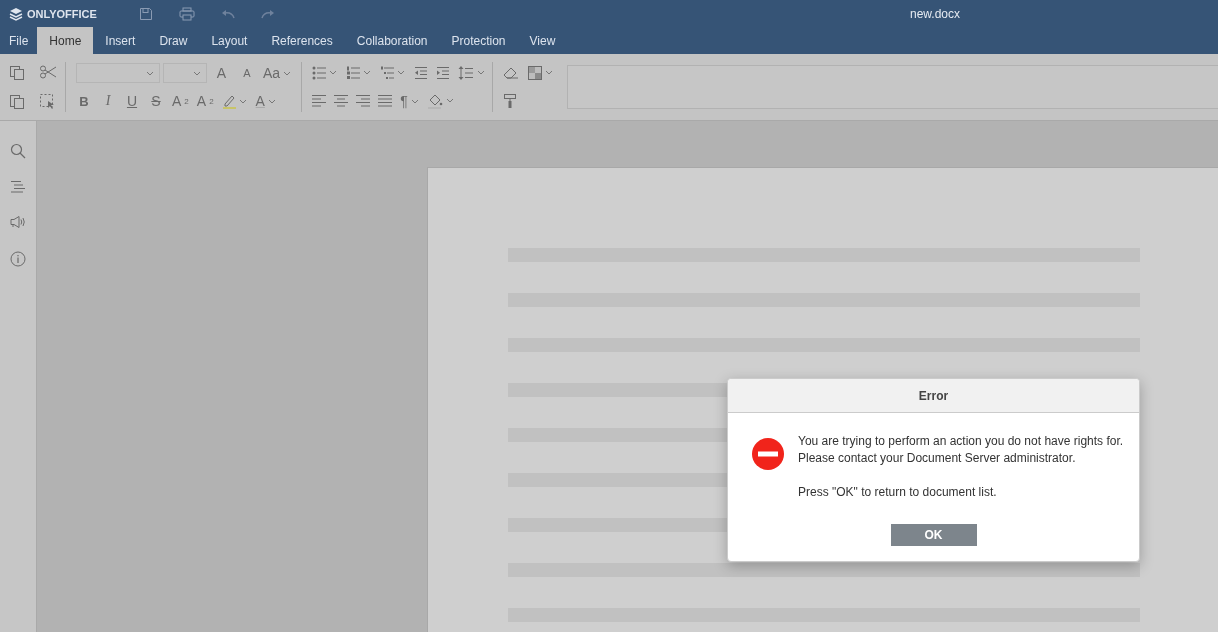 The height and width of the screenshot is (632, 1218). What do you see at coordinates (156, 101) in the screenshot?
I see `strikethrough-button: S` at bounding box center [156, 101].